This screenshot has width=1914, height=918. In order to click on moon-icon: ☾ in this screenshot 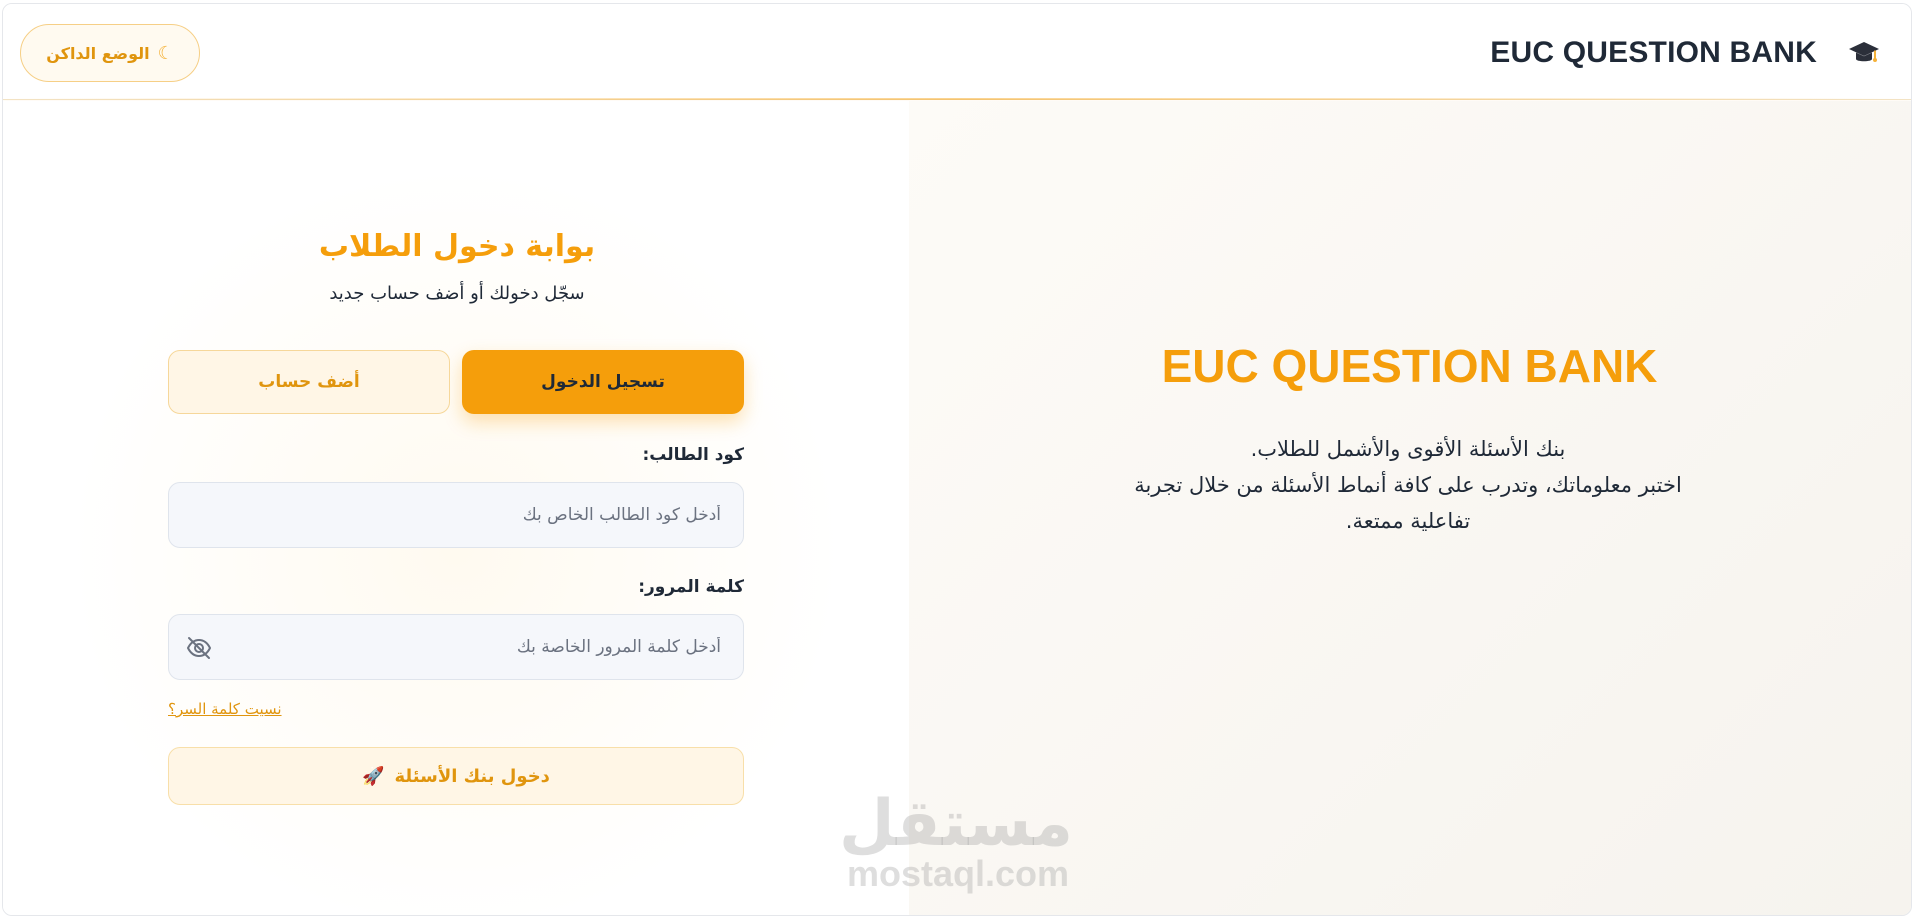, I will do `click(165, 53)`.